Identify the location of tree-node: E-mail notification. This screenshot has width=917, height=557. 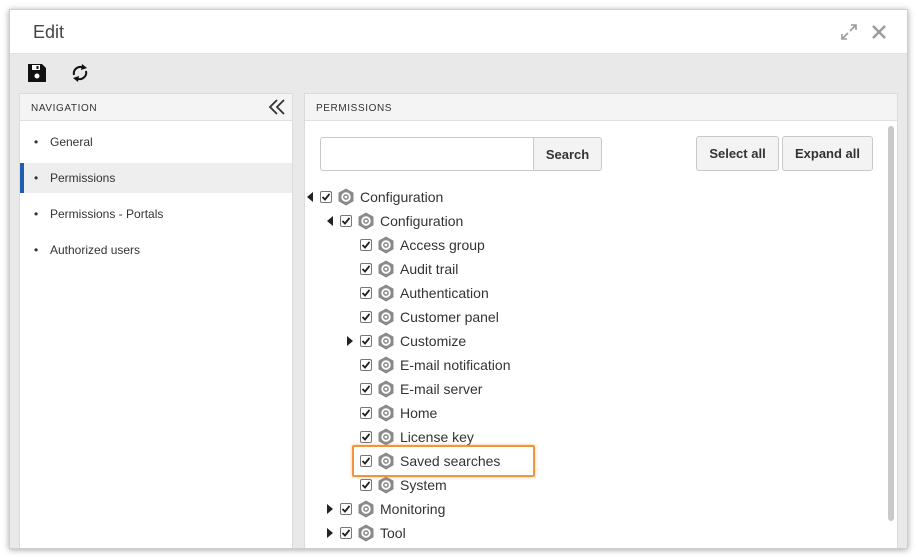
(427, 365).